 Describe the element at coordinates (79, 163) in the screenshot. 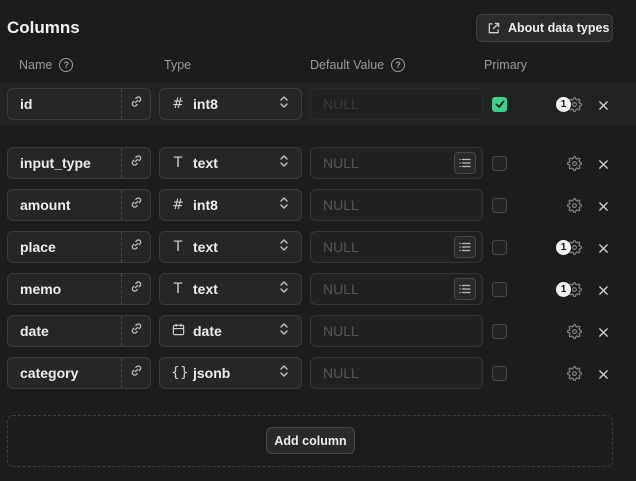

I see `column-name-input: input_type` at that location.